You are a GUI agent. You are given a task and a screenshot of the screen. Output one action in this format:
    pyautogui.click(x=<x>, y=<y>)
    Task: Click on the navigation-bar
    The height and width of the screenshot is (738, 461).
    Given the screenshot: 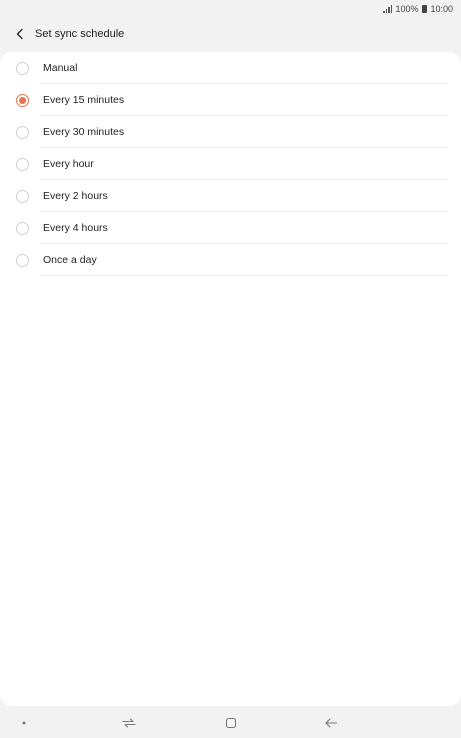 What is the action you would take?
    pyautogui.click(x=230, y=723)
    